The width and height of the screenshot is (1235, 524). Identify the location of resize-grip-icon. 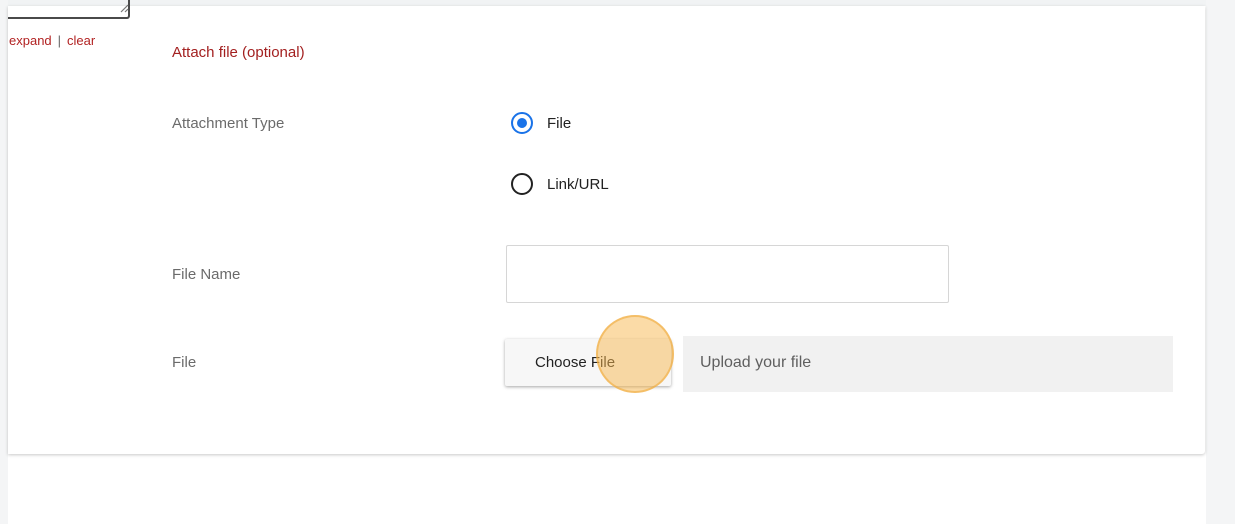
(124, 8).